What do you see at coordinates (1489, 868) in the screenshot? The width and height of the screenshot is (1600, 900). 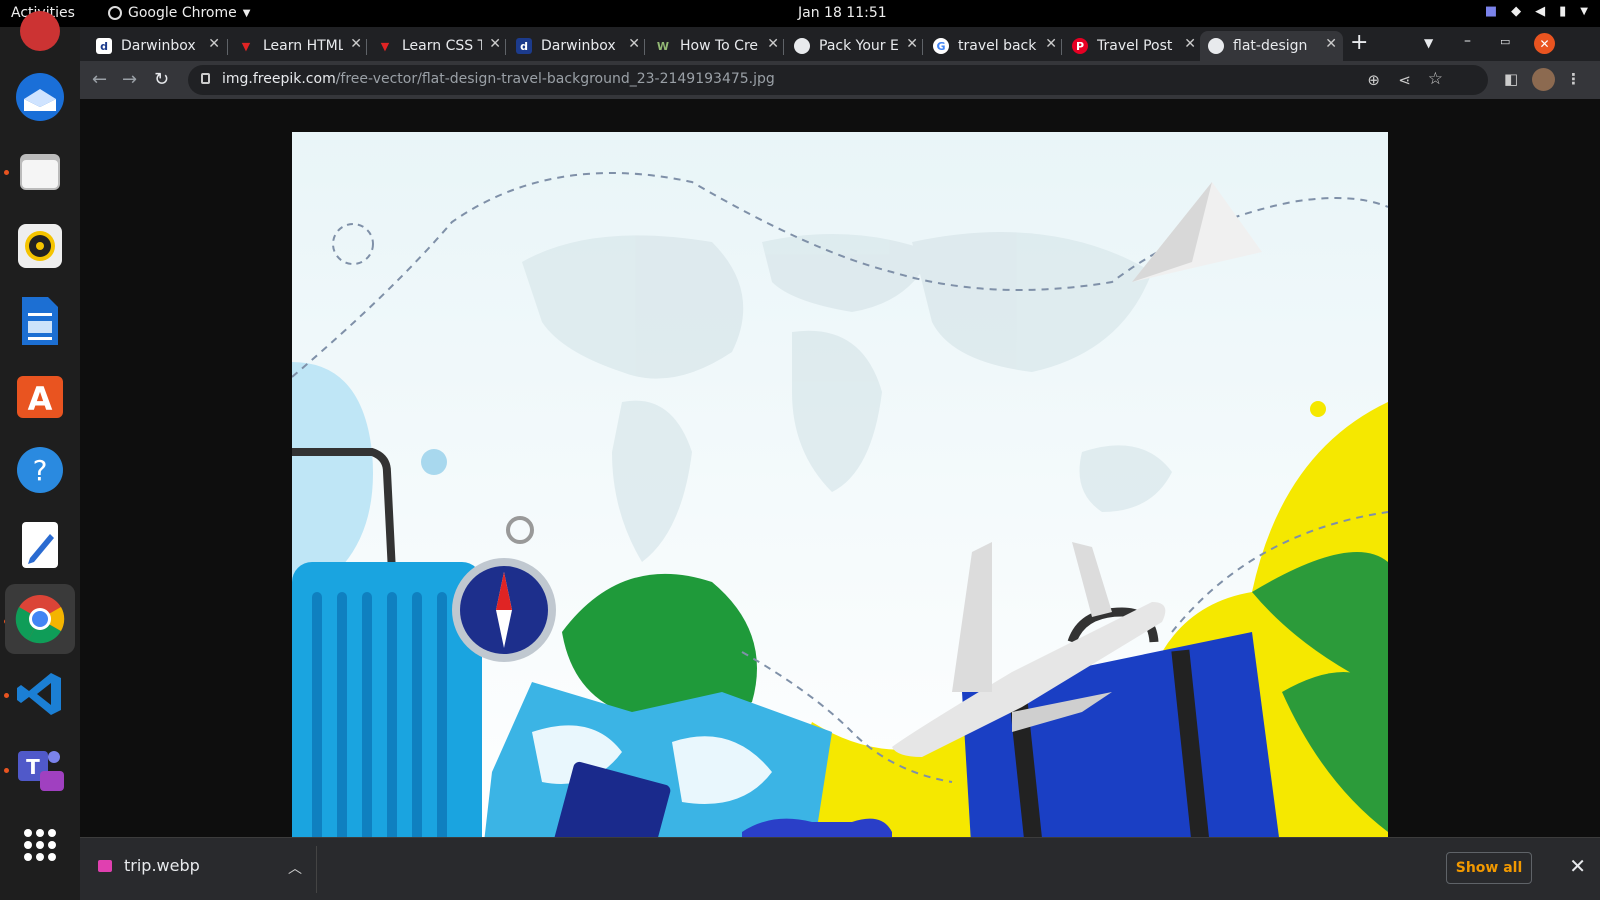 I see `show-all-button: Show all` at bounding box center [1489, 868].